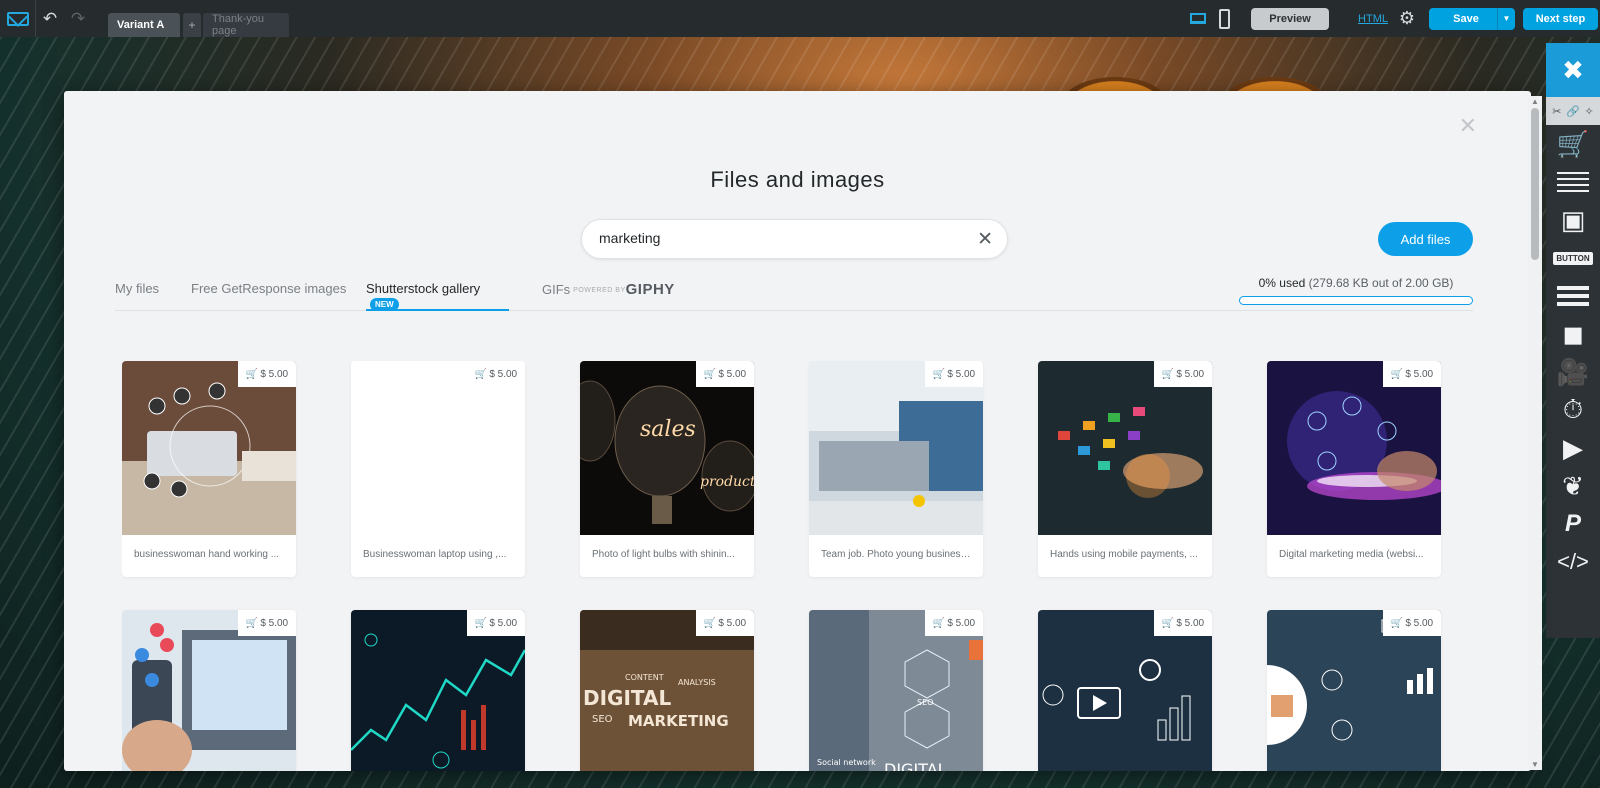 This screenshot has height=788, width=1600. What do you see at coordinates (50, 18) in the screenshot?
I see `undo-icon: ↶` at bounding box center [50, 18].